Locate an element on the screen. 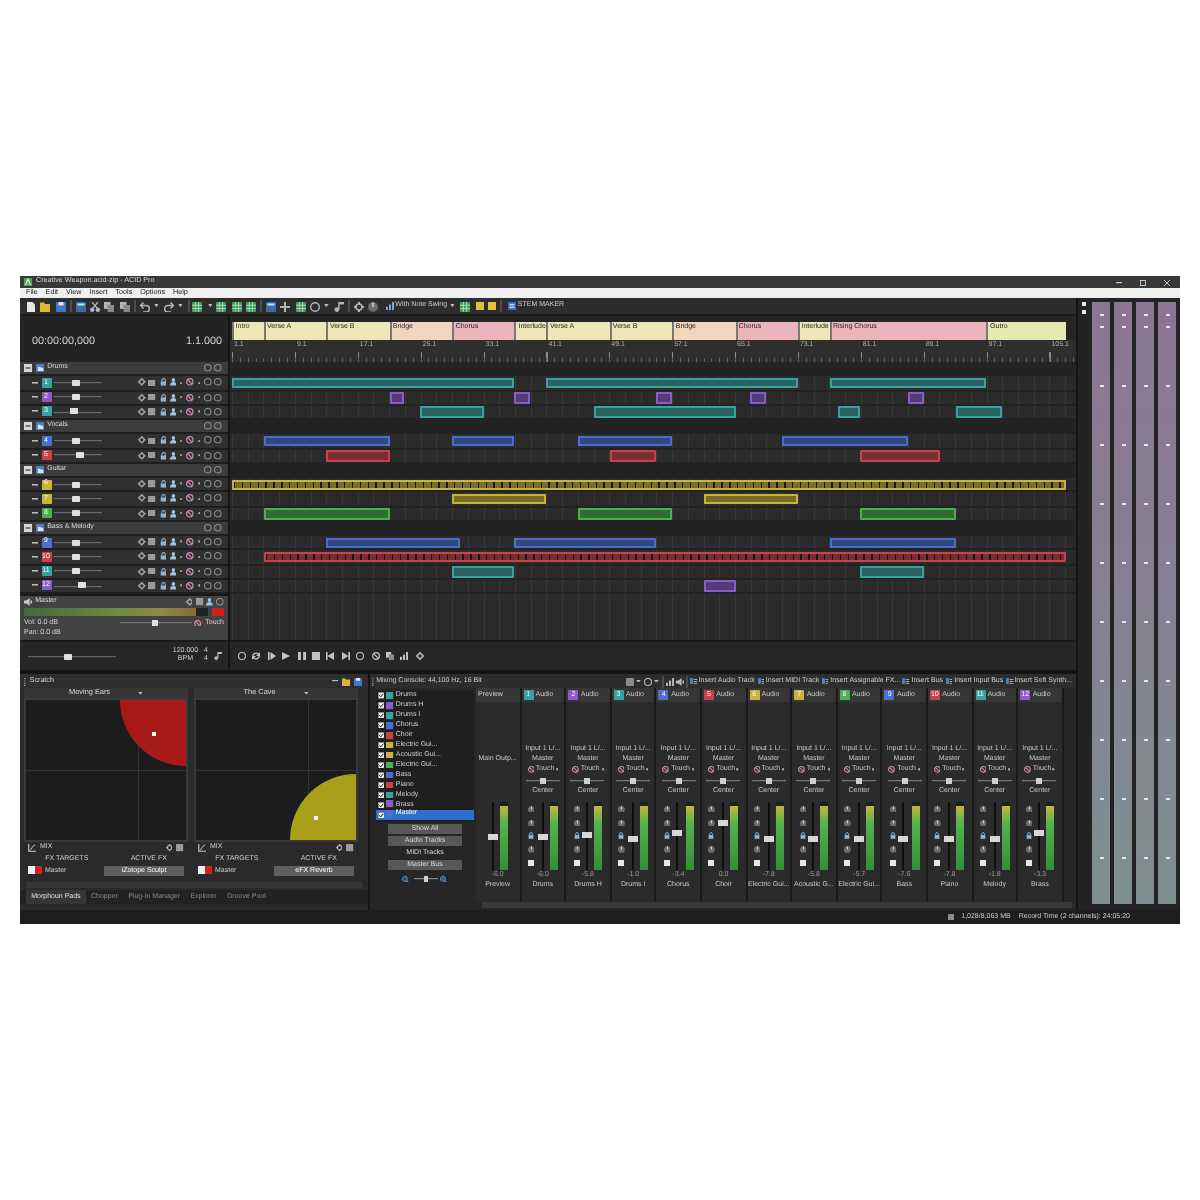 The width and height of the screenshot is (1200, 1200). maximize-icon is located at coordinates (1143, 282).